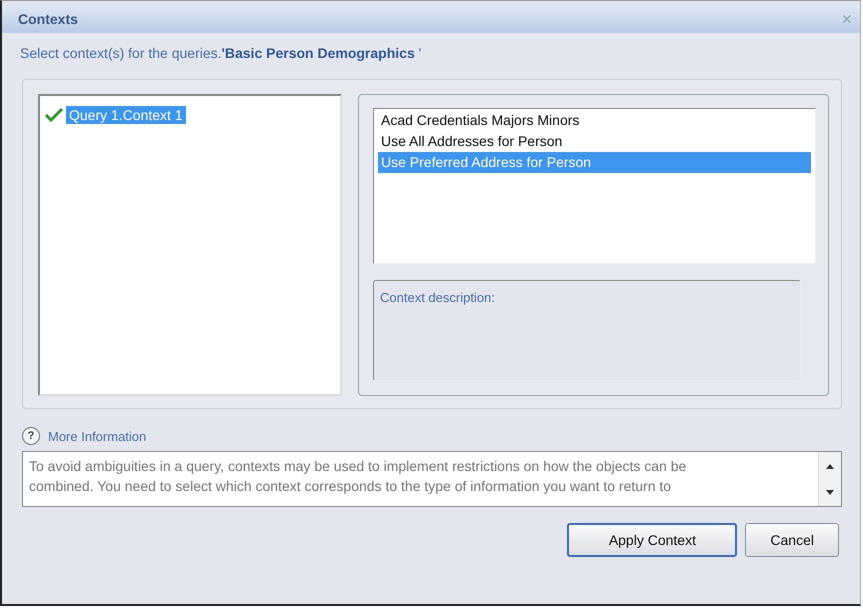  What do you see at coordinates (830, 493) in the screenshot?
I see `scroll-down-icon` at bounding box center [830, 493].